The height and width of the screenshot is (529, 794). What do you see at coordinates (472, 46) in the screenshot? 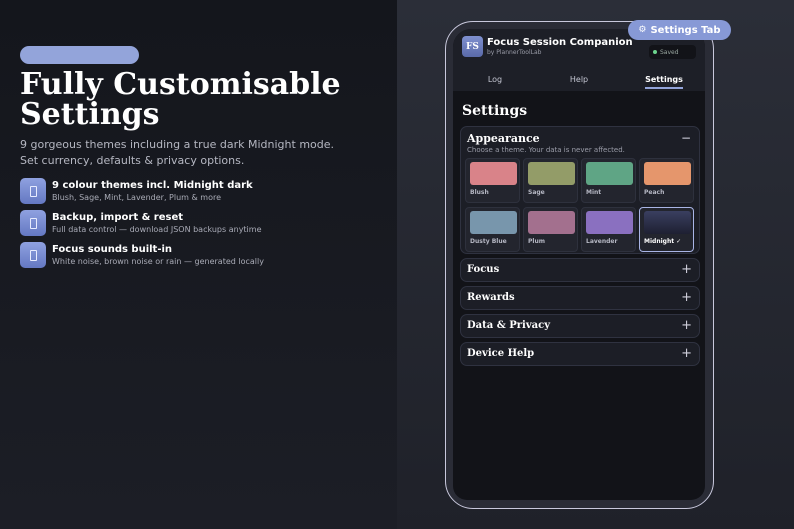
I see `app-logo: FS` at bounding box center [472, 46].